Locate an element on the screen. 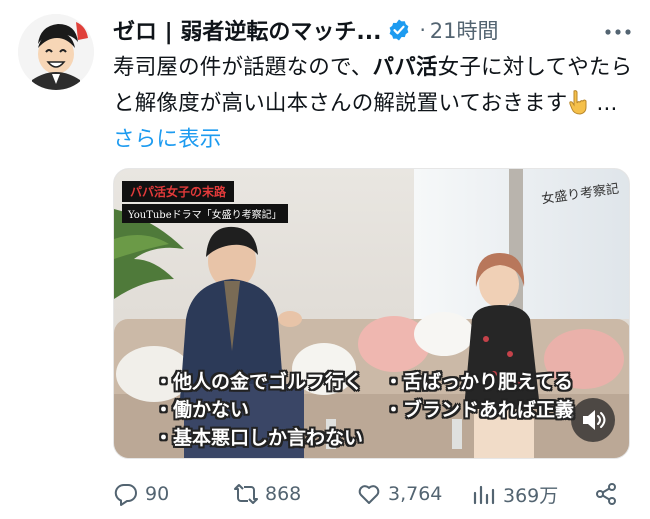 The height and width of the screenshot is (519, 650). retweet-button: 868 is located at coordinates (267, 494).